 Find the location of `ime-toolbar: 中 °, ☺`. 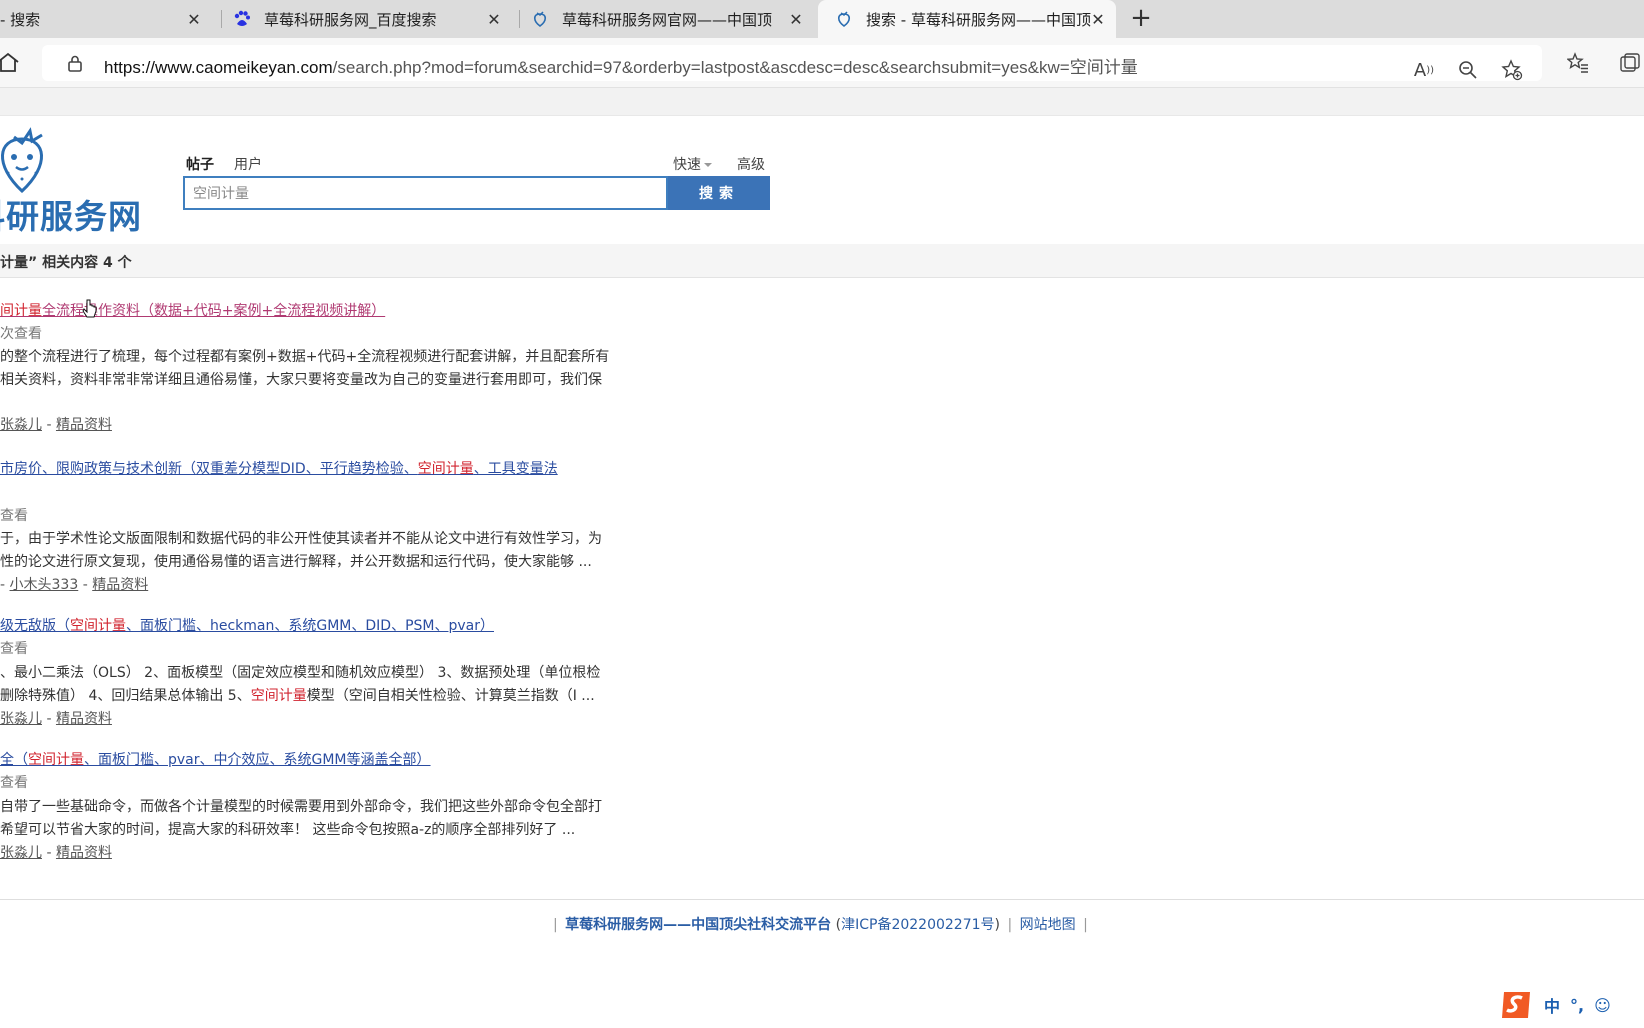

ime-toolbar: 中 °, ☺ is located at coordinates (1555, 1005).